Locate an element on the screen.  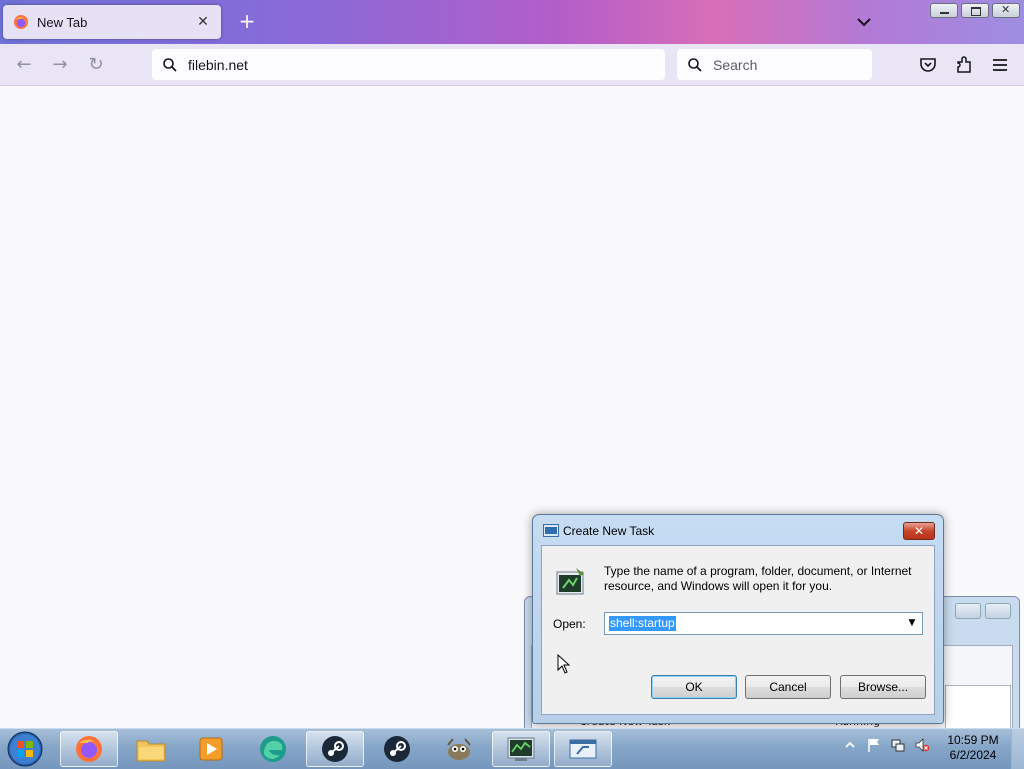
forward-arrow-icon: → is located at coordinates (60, 65).